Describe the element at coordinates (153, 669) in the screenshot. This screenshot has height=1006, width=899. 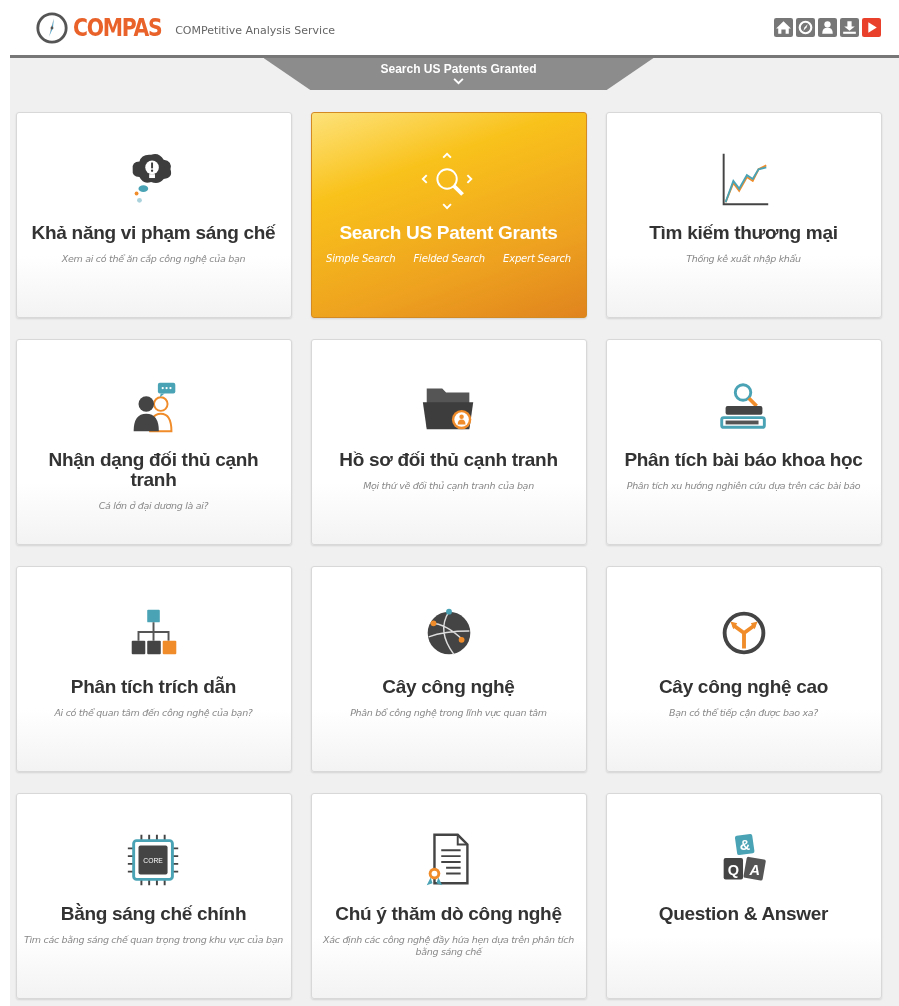
I see `feature-card: Phân tích trích dẫn Ai có thể quan tâm đến công nghệ của bạn?` at that location.